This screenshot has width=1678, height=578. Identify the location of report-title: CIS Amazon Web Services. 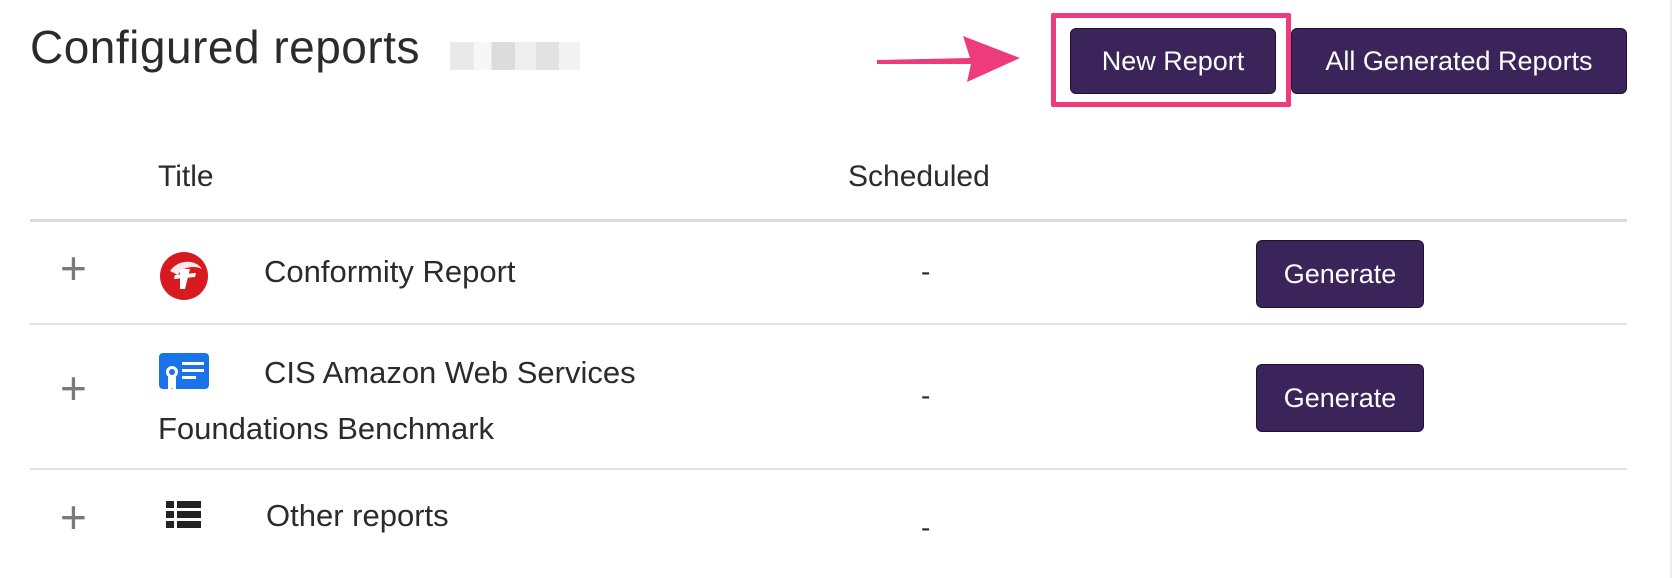
(450, 373).